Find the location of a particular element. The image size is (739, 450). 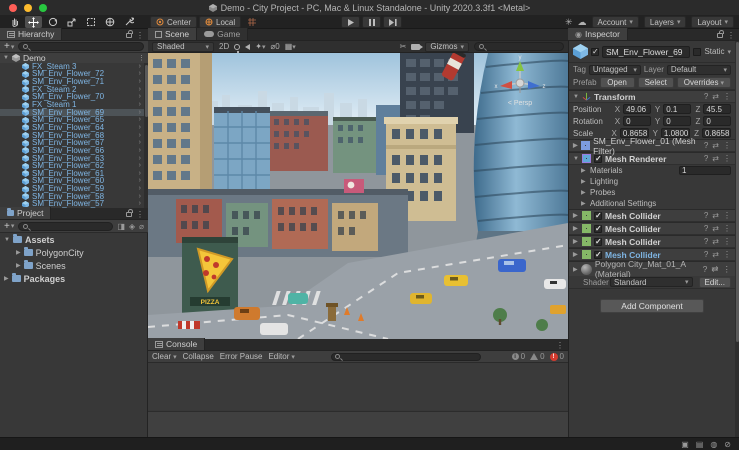

rotation-local-button: Local is located at coordinates (220, 22).